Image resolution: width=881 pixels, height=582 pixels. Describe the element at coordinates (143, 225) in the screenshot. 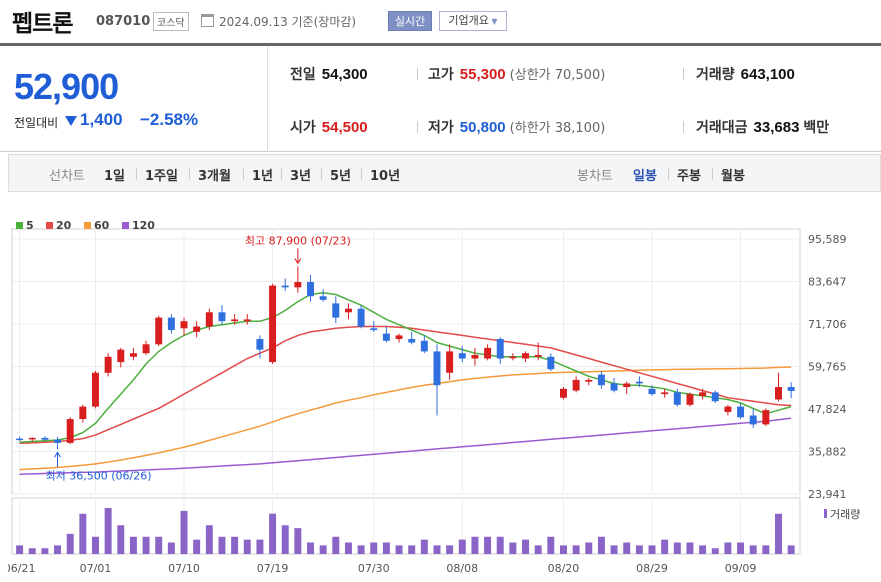

I see `legend-label: 120` at that location.